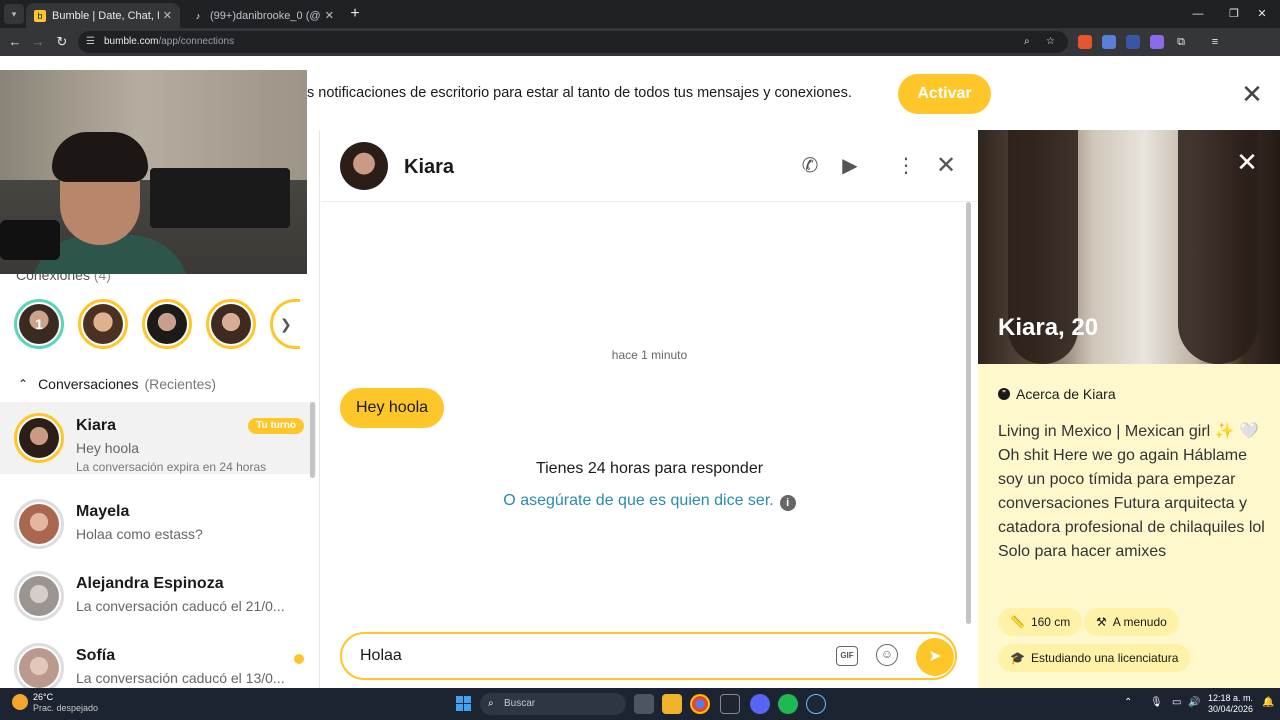  I want to click on video-camera-icon: ▶, so click(850, 166).